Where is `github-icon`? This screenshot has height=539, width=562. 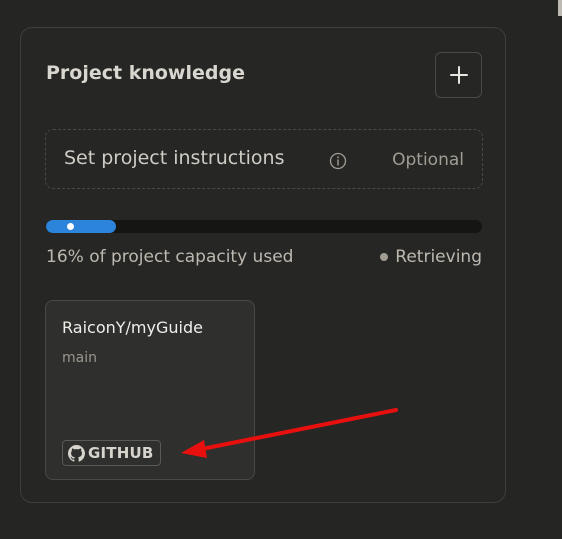 github-icon is located at coordinates (76, 453).